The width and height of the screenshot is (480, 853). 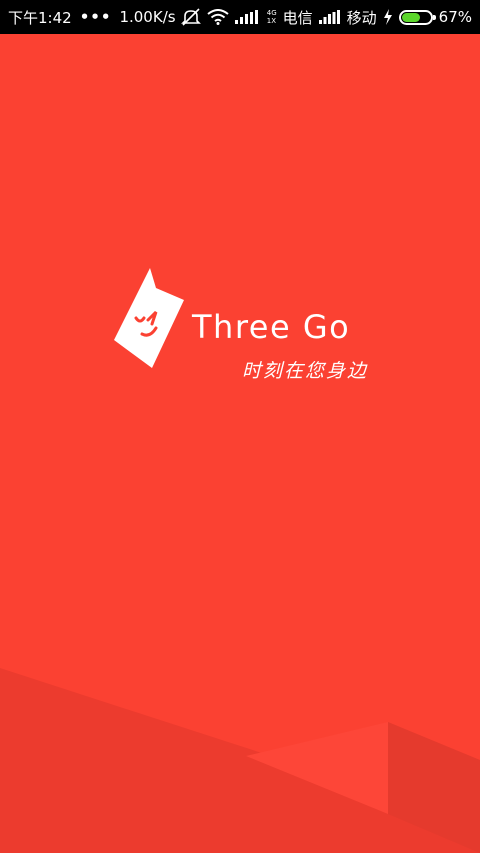 I want to click on network-type: 4G 1X, so click(x=272, y=17).